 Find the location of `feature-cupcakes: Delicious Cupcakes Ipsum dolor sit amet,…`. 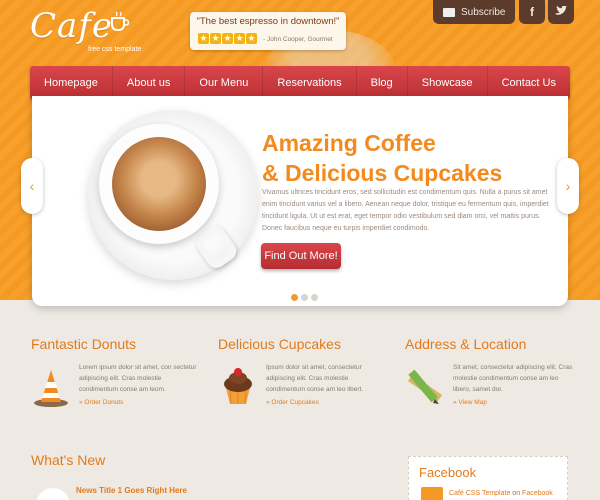

feature-cupcakes: Delicious Cupcakes Ipsum dolor sit amet,… is located at coordinates (303, 371).